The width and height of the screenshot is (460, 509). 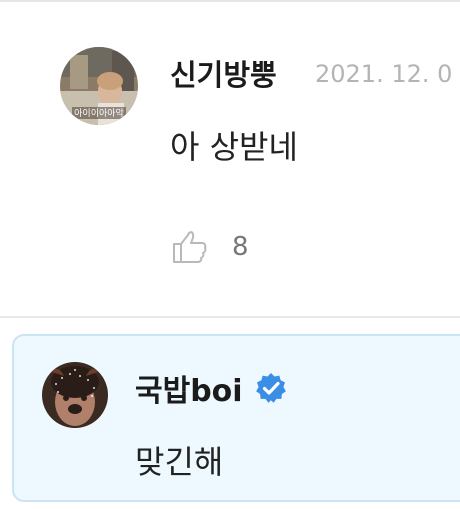 What do you see at coordinates (75, 395) in the screenshot?
I see `avatar` at bounding box center [75, 395].